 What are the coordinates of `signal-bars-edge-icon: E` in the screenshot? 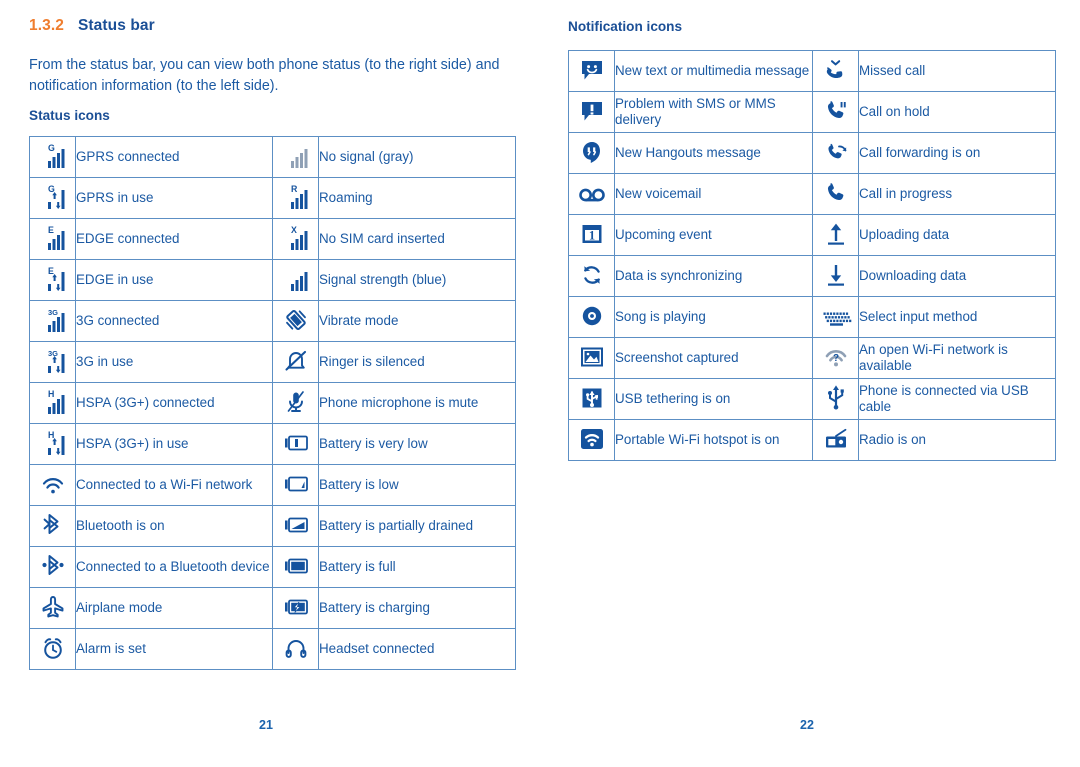 It's located at (53, 237).